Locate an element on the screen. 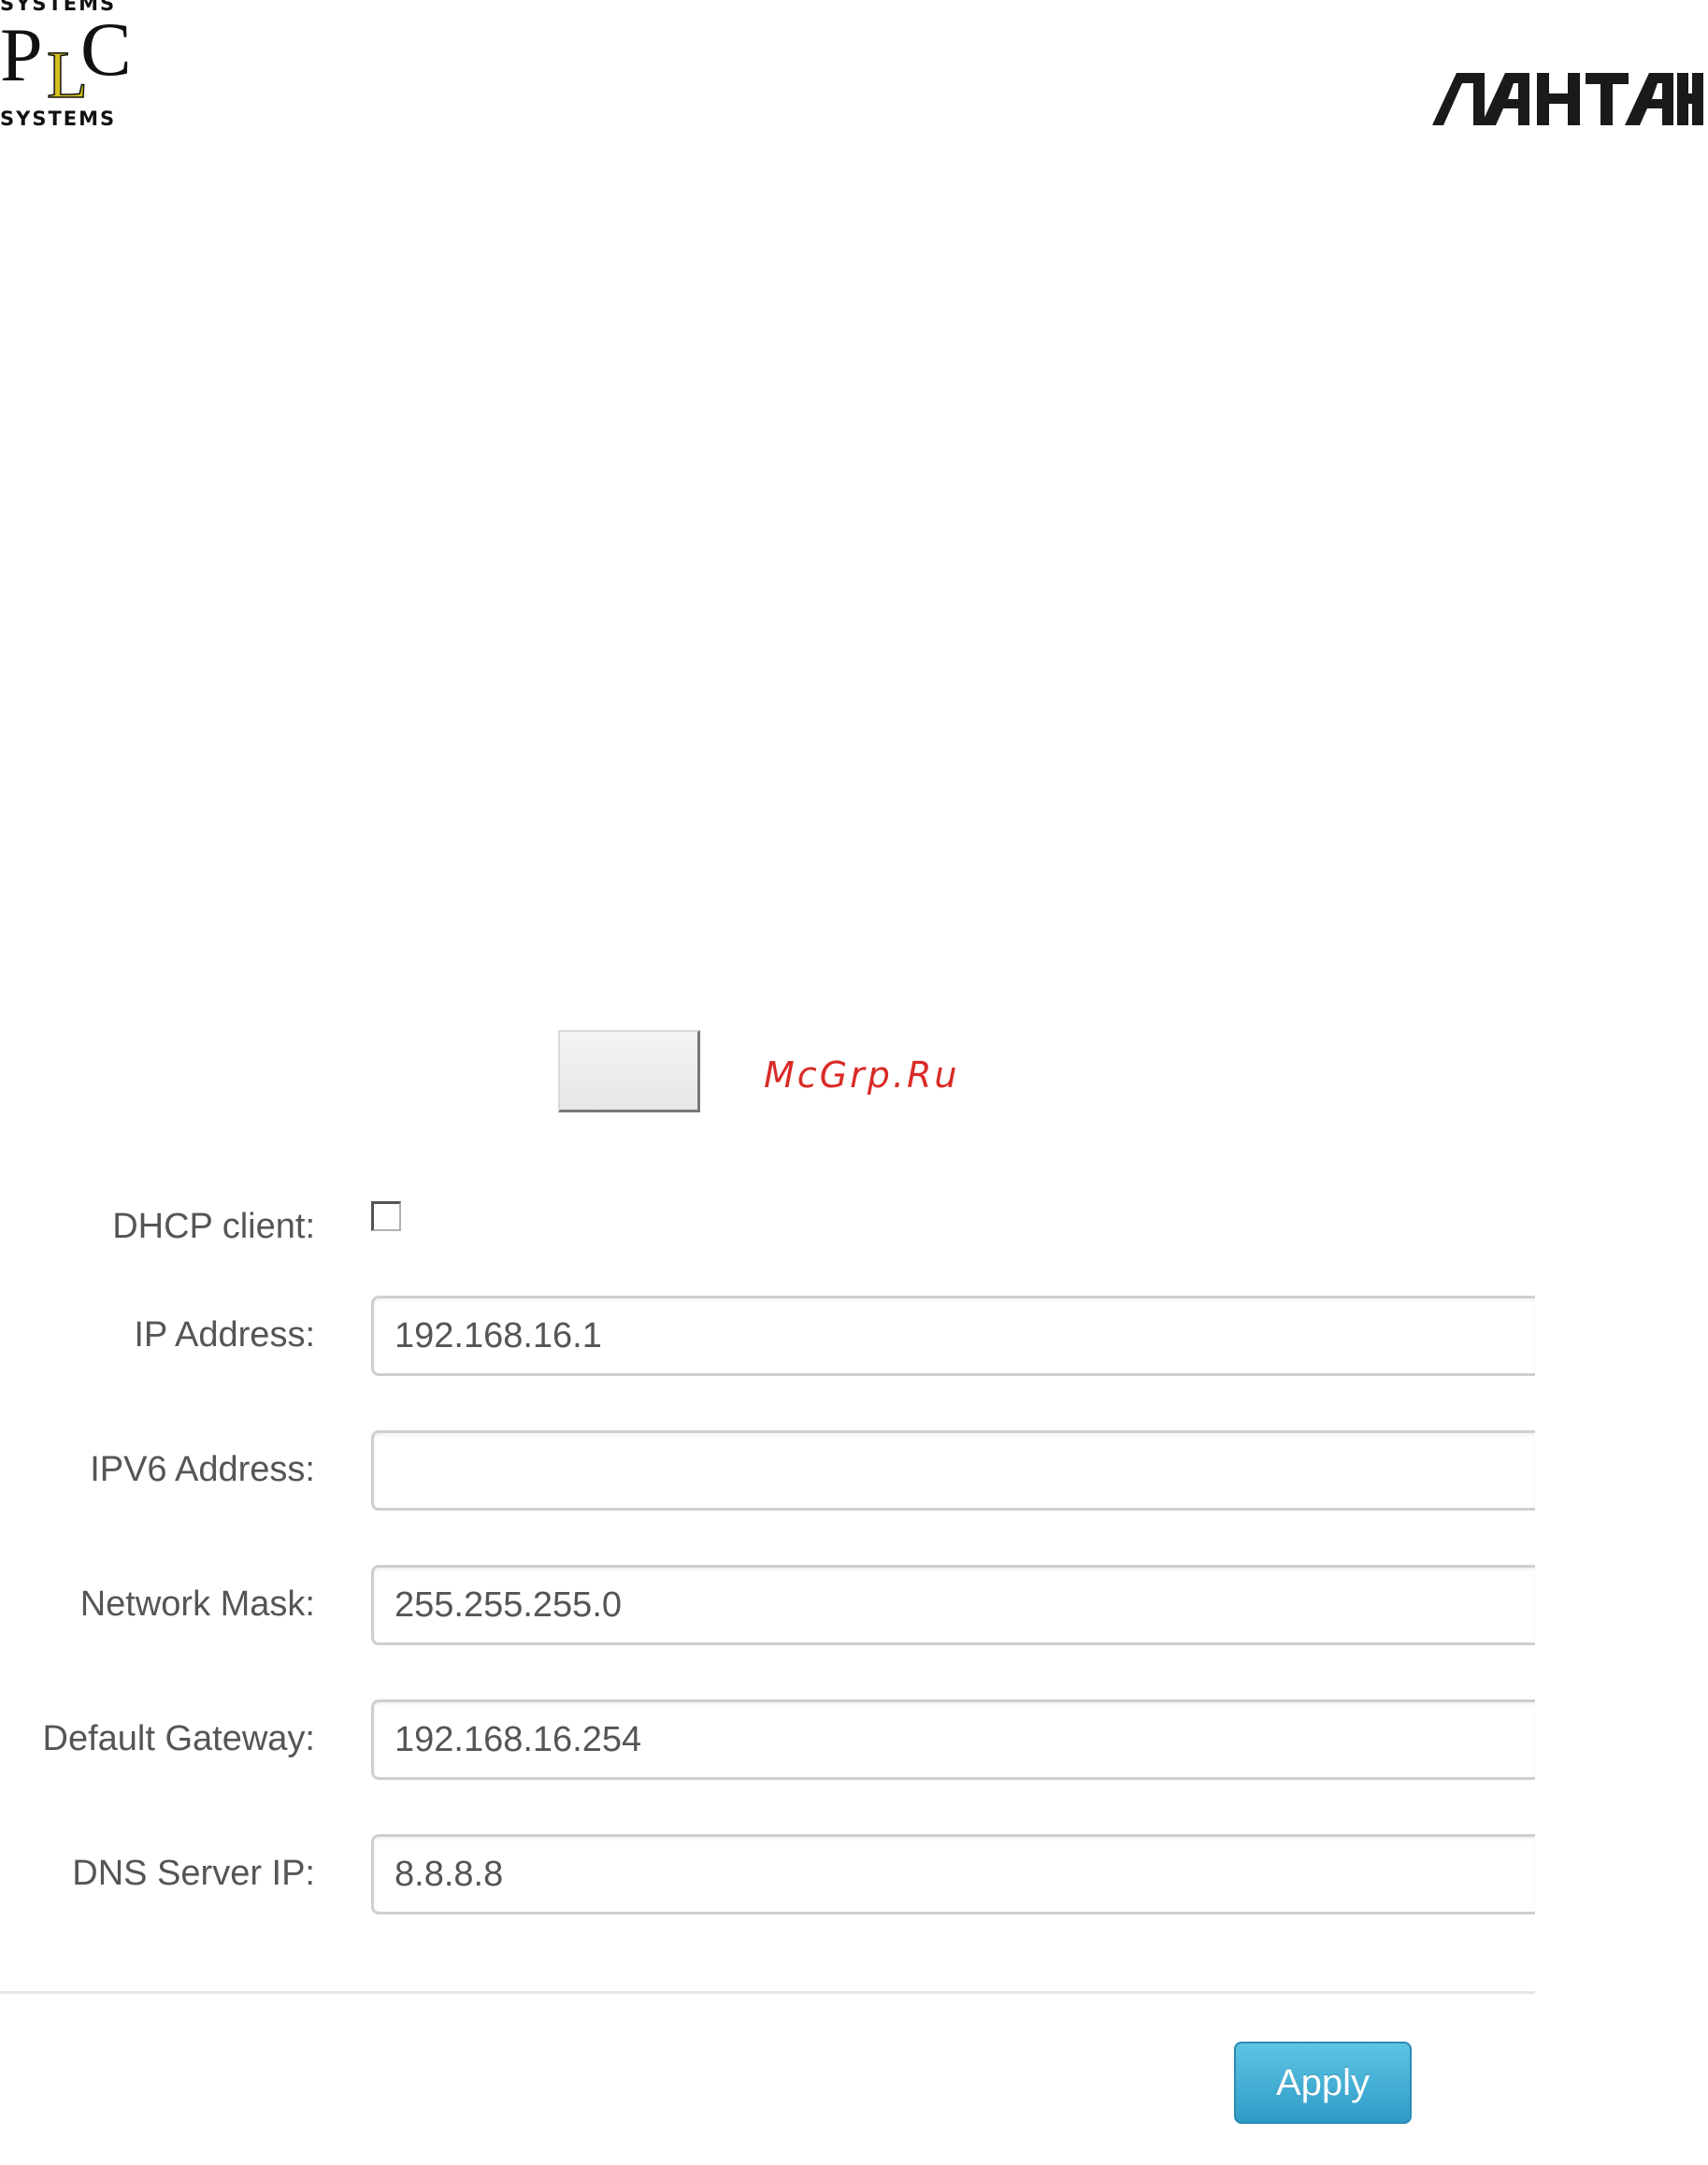 The height and width of the screenshot is (2165, 1708). logo-mark: P L C is located at coordinates (66, 58).